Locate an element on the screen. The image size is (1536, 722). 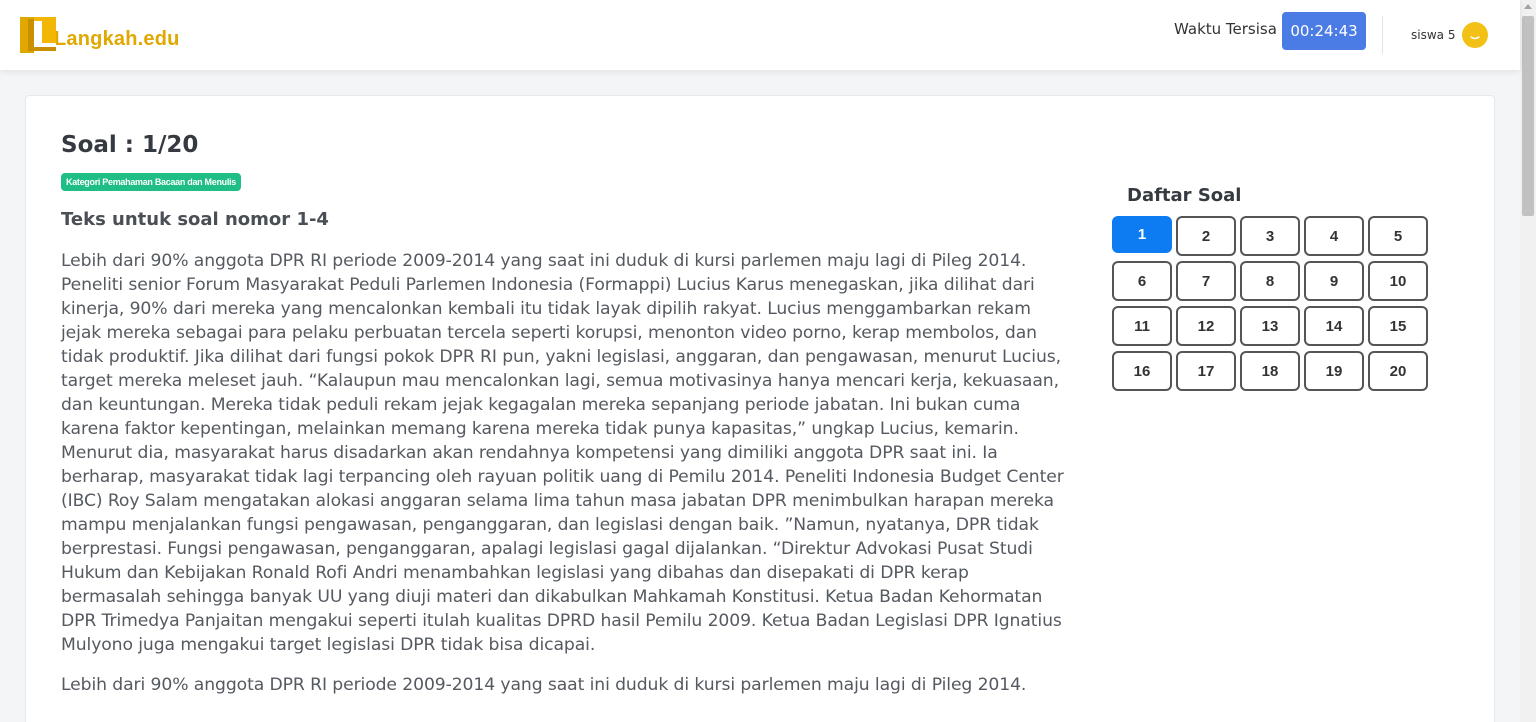
question-number-button-11: 11 is located at coordinates (1142, 326).